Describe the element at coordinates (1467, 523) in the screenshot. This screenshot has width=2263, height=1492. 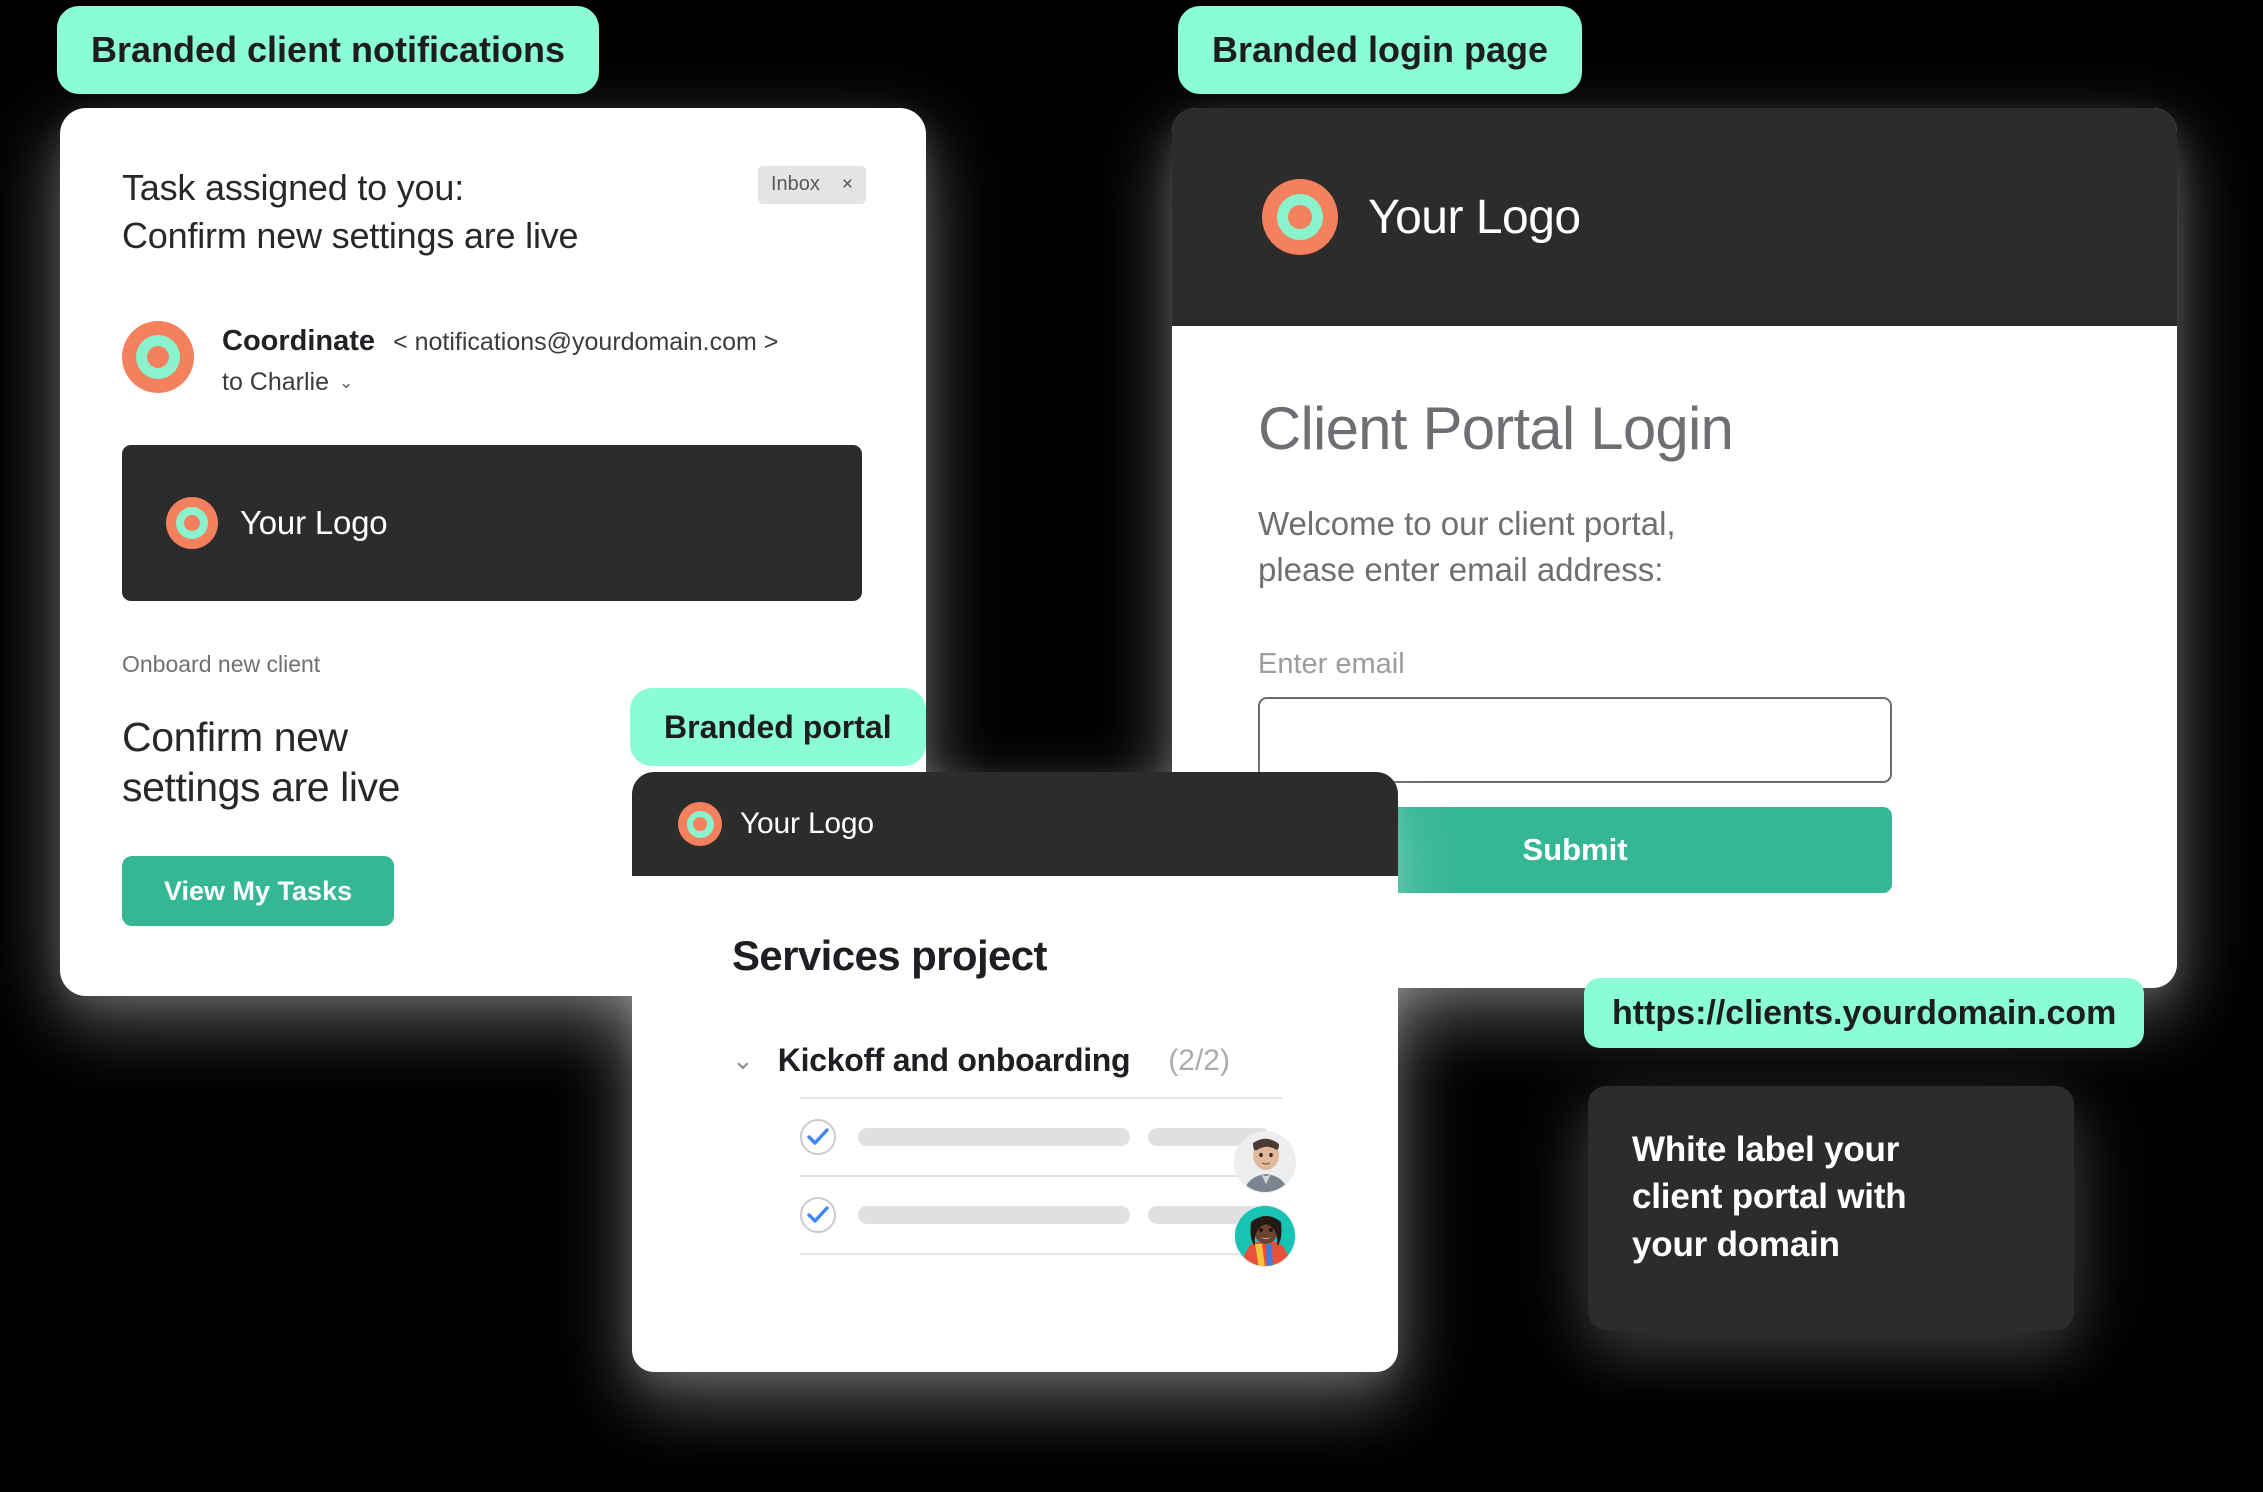
I see `login-subtitle-line-1: Welcome to our client portal,` at that location.